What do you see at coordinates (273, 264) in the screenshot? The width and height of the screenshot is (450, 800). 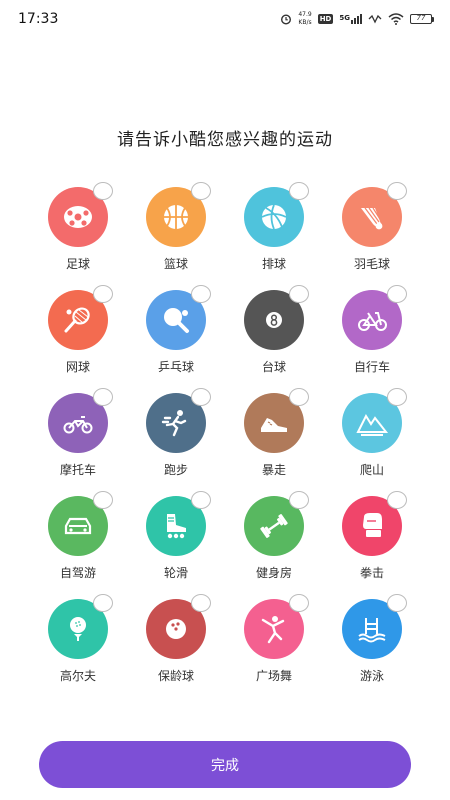 I see `sport-label: 排球` at bounding box center [273, 264].